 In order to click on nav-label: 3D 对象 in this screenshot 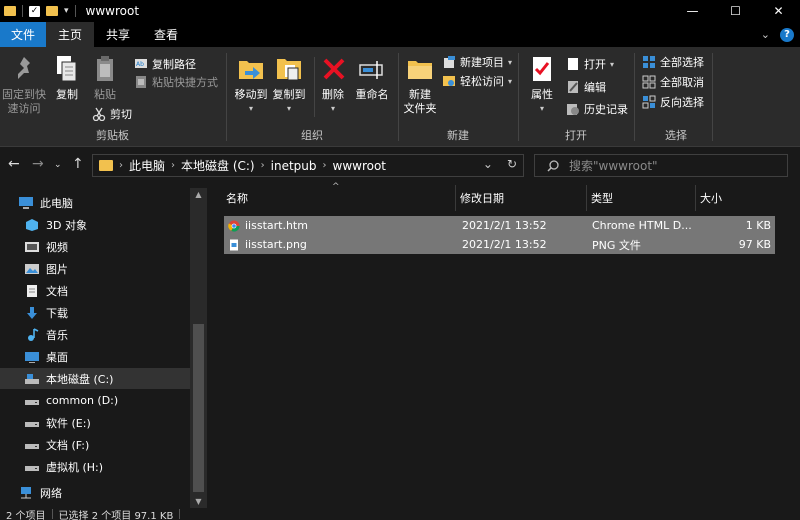, I will do `click(66, 225)`.